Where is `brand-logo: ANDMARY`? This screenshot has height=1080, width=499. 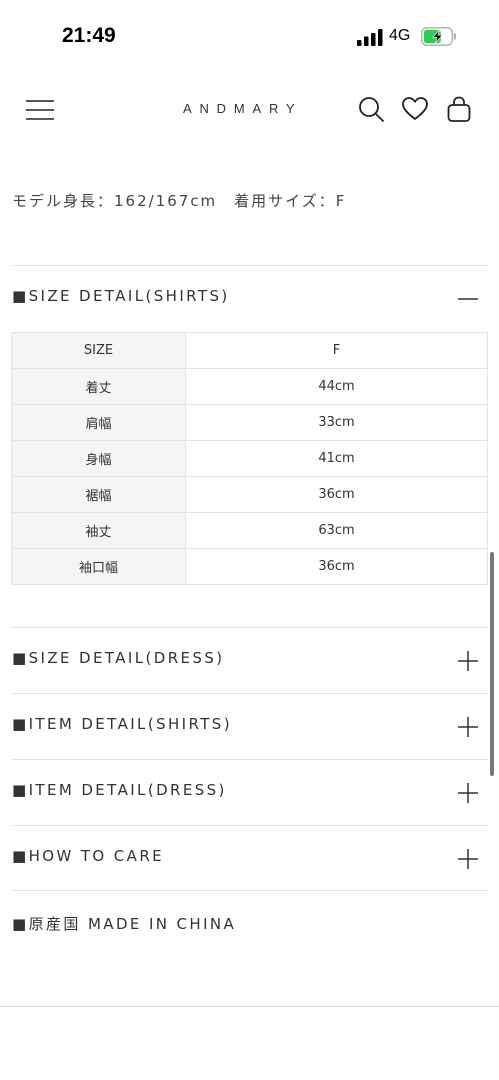 brand-logo: ANDMARY is located at coordinates (242, 108).